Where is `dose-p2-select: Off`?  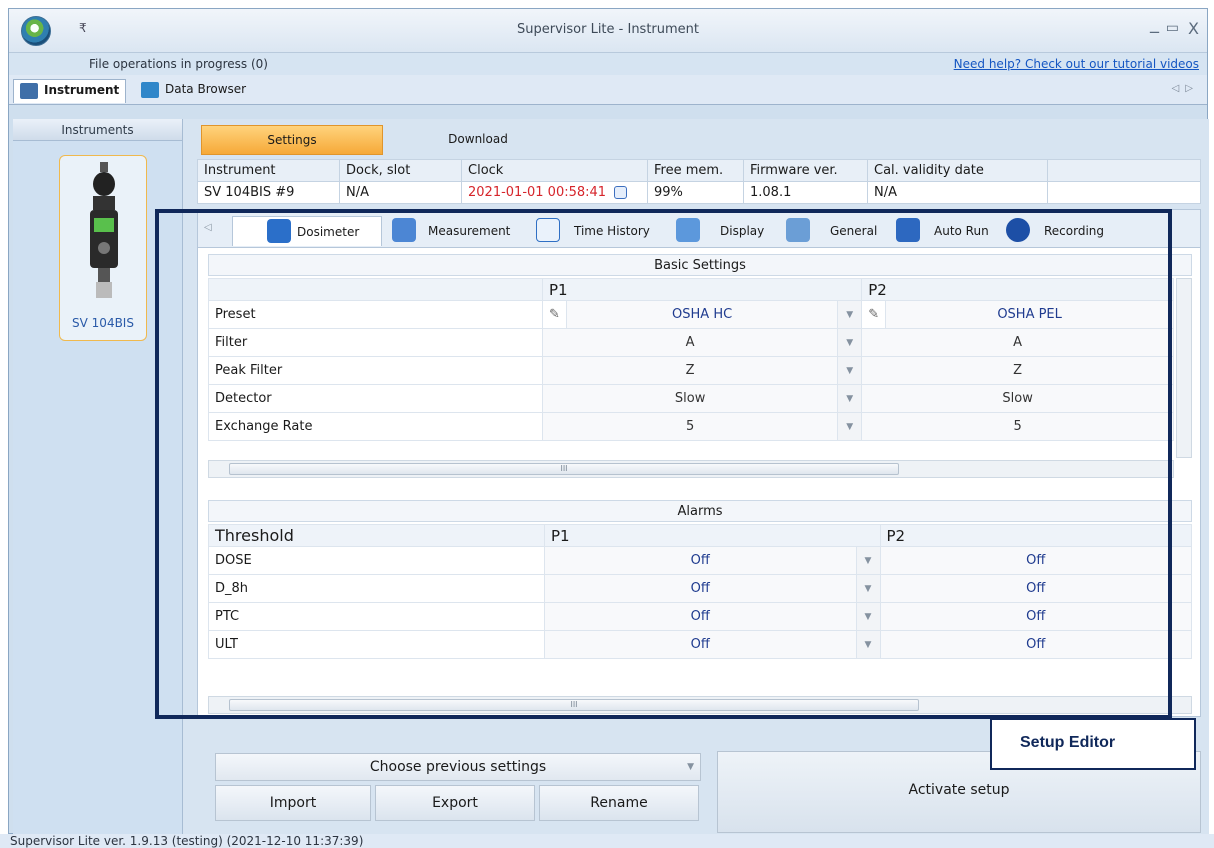
dose-p2-select: Off is located at coordinates (1035, 560).